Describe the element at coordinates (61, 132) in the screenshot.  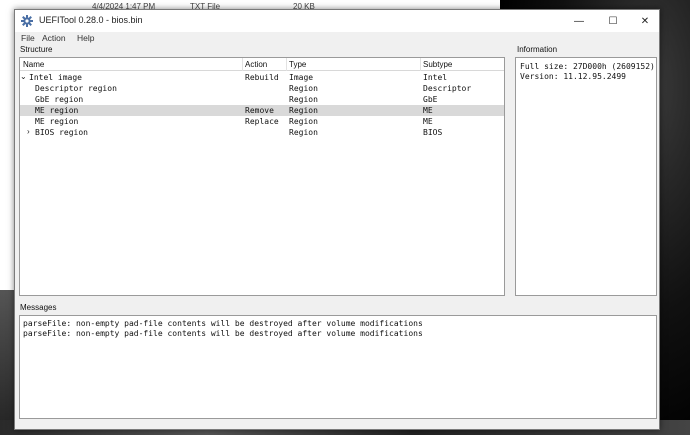
I see `row-name: BIOS region` at that location.